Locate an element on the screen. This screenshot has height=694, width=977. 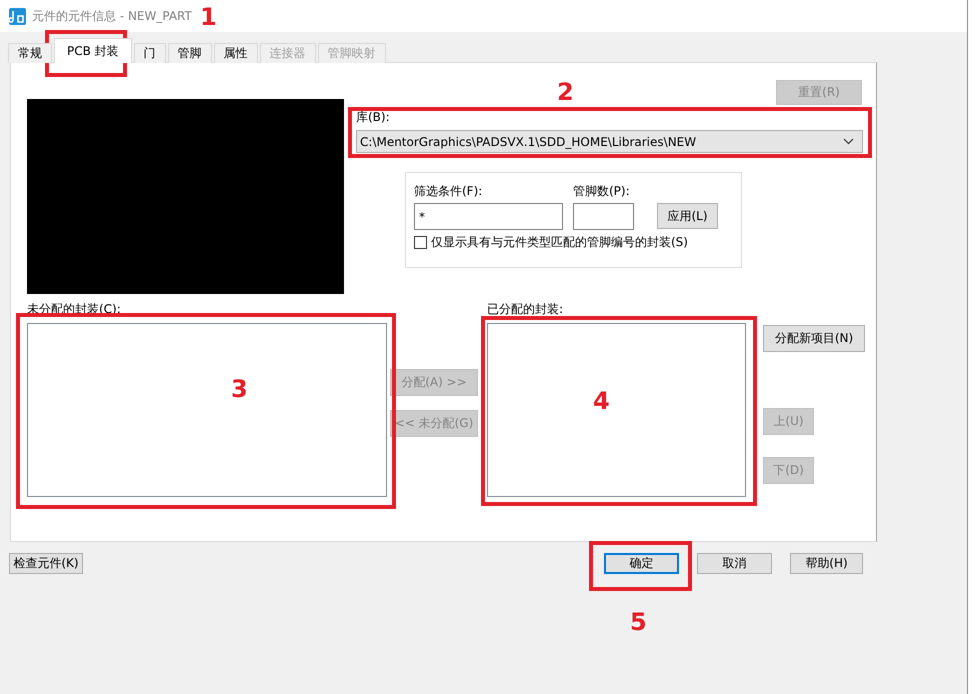
checkbox is located at coordinates (420, 242).